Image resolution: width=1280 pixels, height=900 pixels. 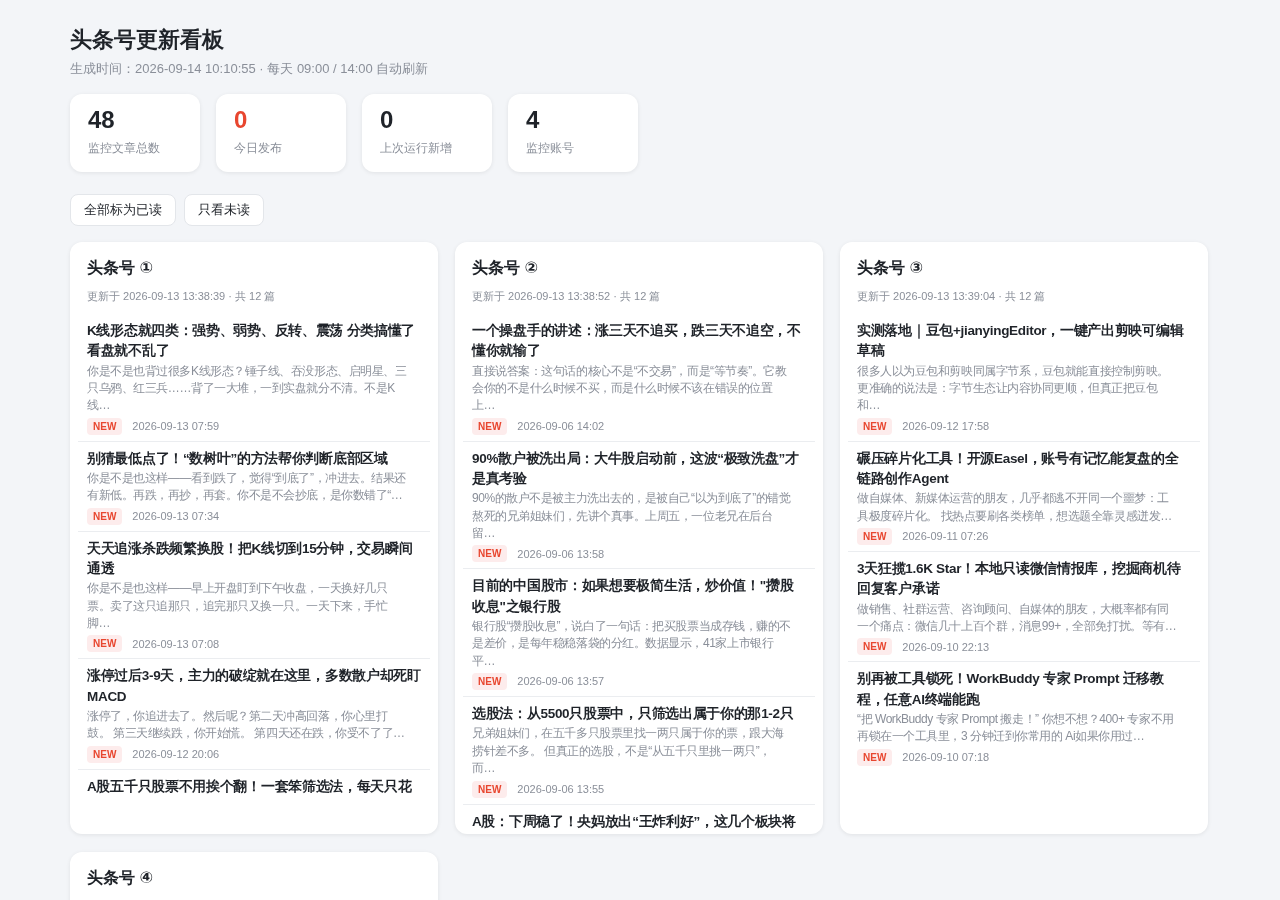 What do you see at coordinates (224, 210) in the screenshot?
I see `action-button: 只看未读` at bounding box center [224, 210].